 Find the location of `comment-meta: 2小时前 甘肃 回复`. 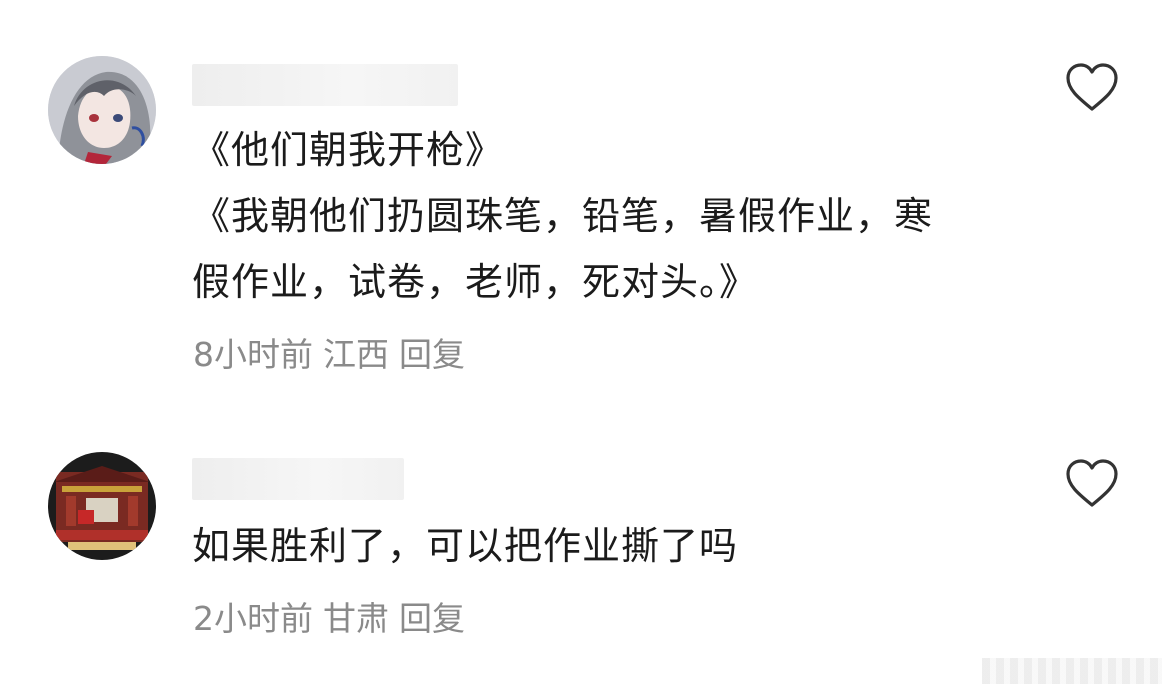

comment-meta: 2小时前 甘肃 回复 is located at coordinates (334, 616).